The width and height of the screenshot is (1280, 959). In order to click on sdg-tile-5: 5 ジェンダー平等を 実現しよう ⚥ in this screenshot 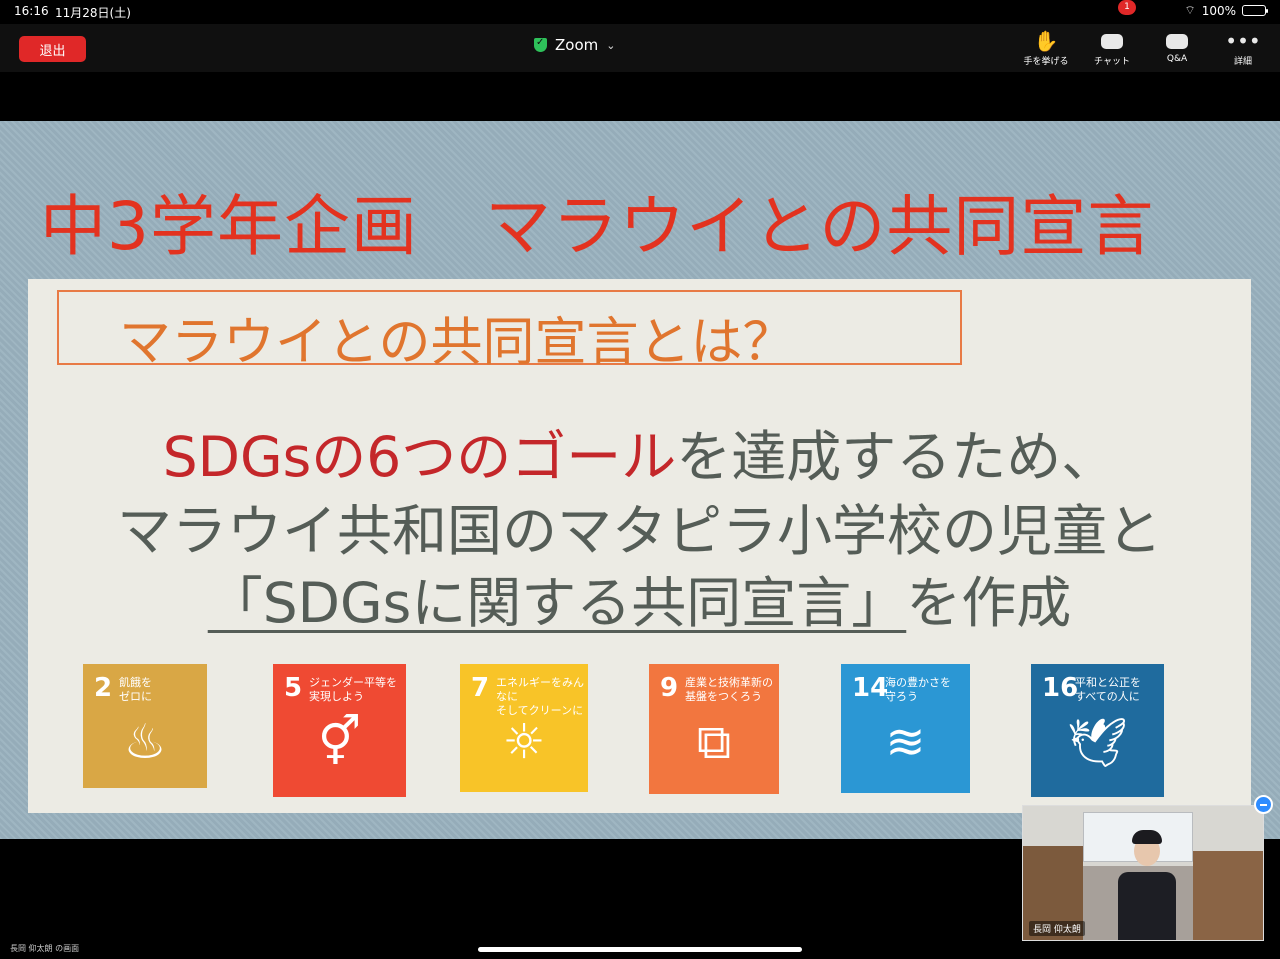, I will do `click(339, 730)`.